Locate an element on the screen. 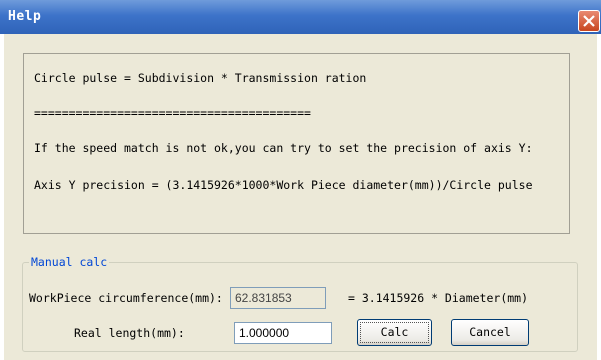 The width and height of the screenshot is (601, 360). manual-calc-legend: Manual calc is located at coordinates (69, 262).